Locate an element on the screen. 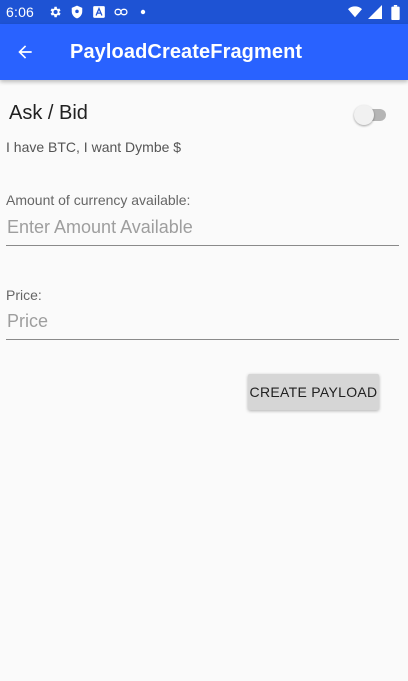 The height and width of the screenshot is (681, 408). wifi-icon is located at coordinates (355, 12).